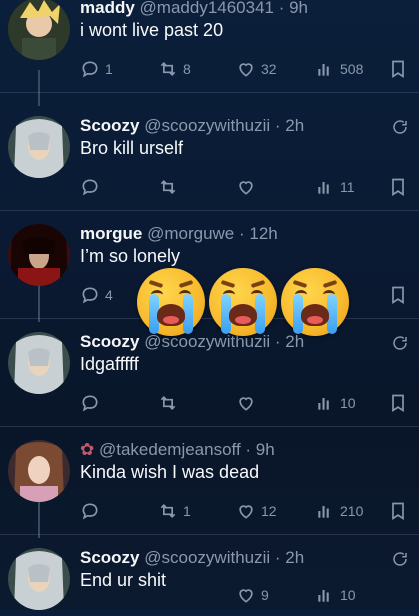 The width and height of the screenshot is (419, 616). What do you see at coordinates (256, 511) in the screenshot?
I see `like-button: 12` at bounding box center [256, 511].